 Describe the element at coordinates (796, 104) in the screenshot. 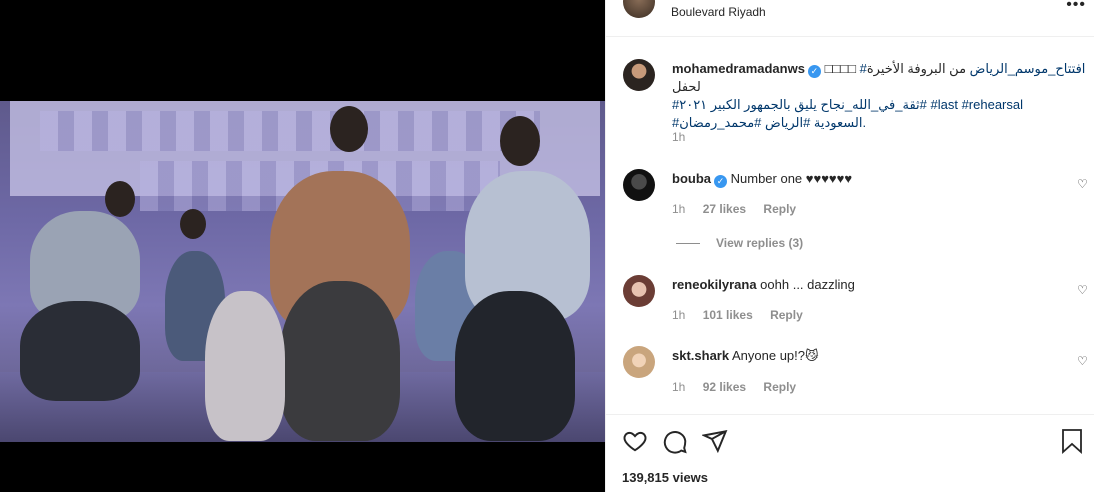

I see `hashtag-link: #ثقة_في_الله_نجاح يليق بالجمهور الكبير` at that location.